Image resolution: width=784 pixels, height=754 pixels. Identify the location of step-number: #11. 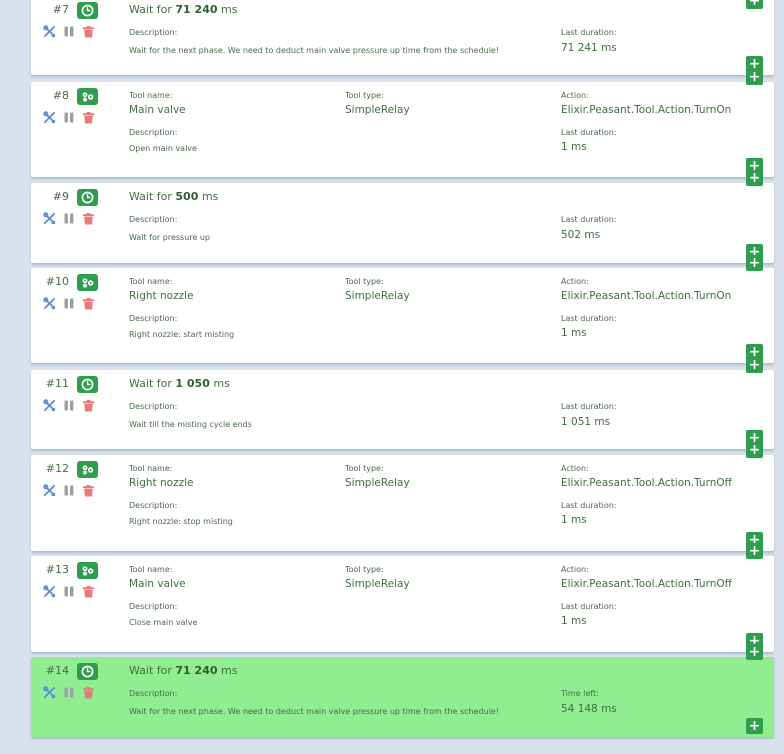
(57, 383).